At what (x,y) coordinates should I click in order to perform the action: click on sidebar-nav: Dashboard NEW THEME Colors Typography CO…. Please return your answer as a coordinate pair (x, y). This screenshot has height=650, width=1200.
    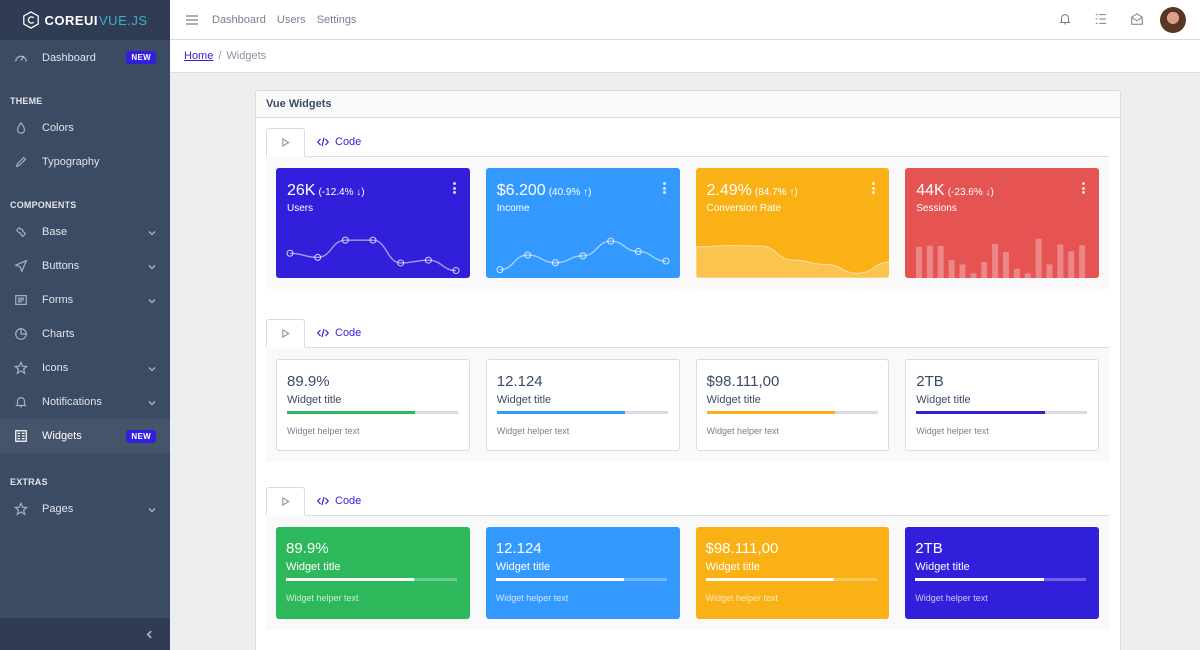
    Looking at the image, I should click on (85, 283).